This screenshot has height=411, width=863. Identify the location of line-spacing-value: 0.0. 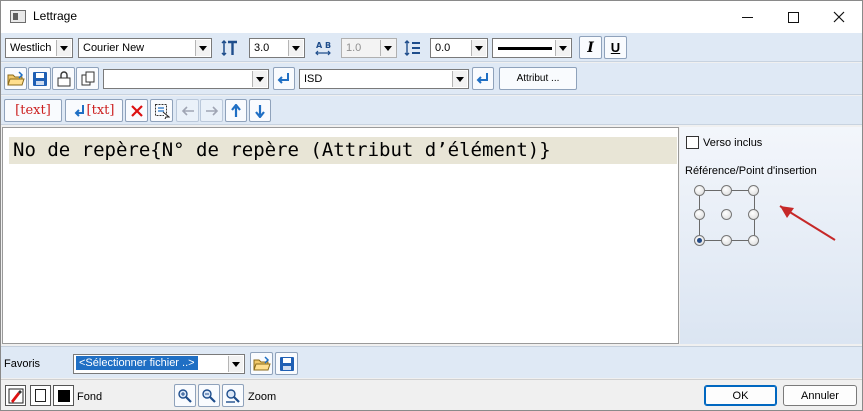
(443, 48).